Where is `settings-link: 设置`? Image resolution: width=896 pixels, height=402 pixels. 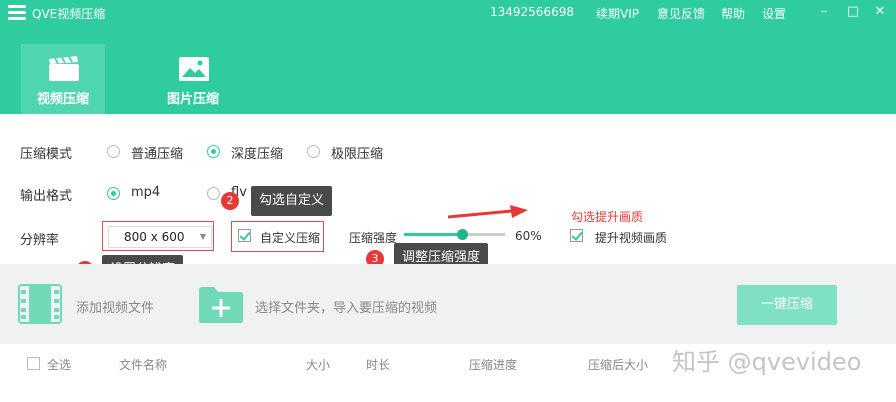
settings-link: 设置 is located at coordinates (774, 13).